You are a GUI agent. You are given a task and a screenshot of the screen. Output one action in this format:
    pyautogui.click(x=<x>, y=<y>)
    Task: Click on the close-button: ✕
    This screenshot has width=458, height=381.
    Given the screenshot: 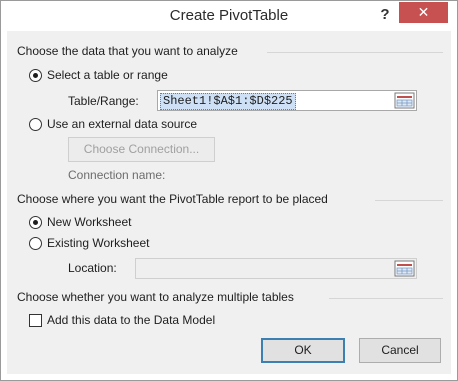 What is the action you would take?
    pyautogui.click(x=423, y=12)
    